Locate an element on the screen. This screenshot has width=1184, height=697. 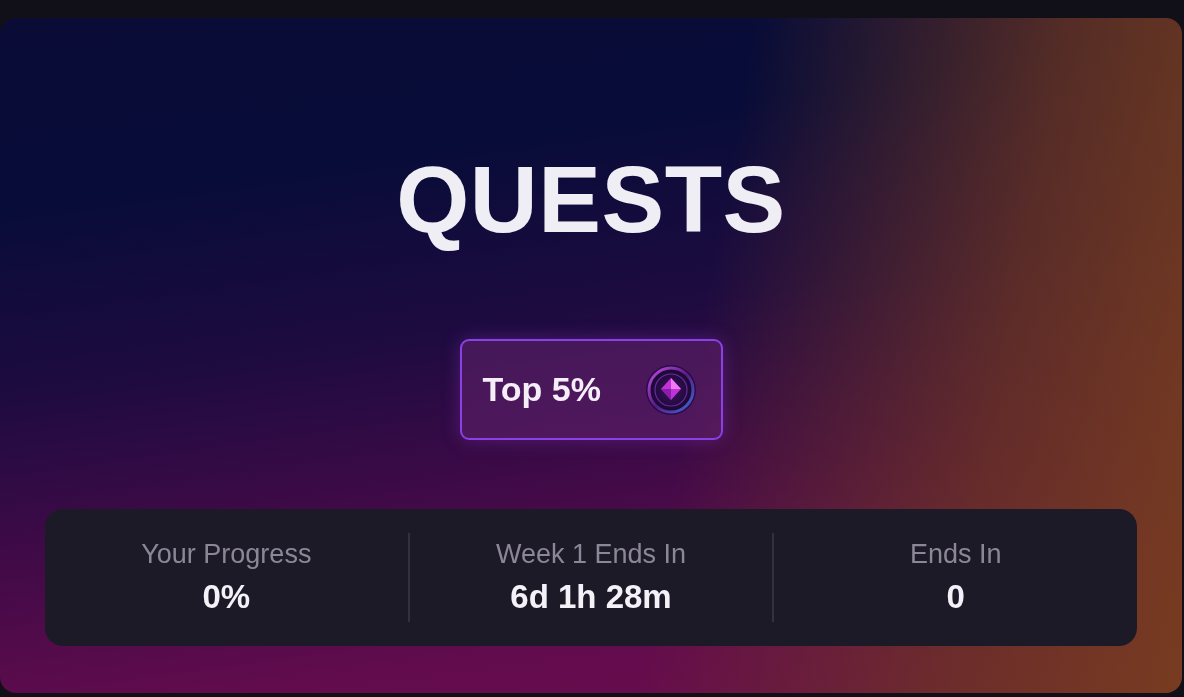
stat-label: Ends In is located at coordinates (955, 554).